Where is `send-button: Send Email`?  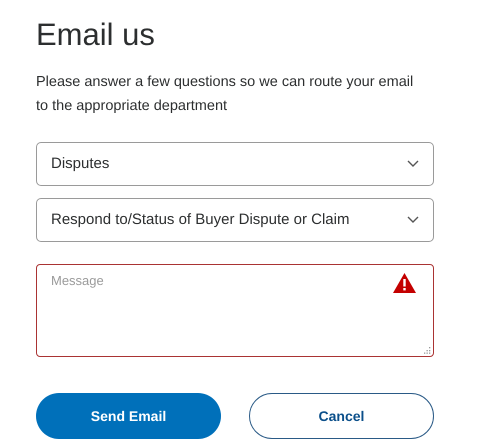 send-button: Send Email is located at coordinates (128, 416).